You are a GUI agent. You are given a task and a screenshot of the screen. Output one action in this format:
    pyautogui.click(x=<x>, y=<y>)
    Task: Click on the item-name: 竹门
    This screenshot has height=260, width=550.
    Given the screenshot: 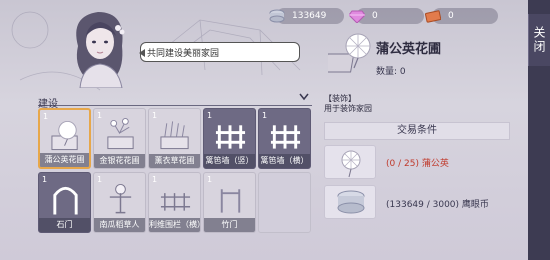 What is the action you would take?
    pyautogui.click(x=229, y=225)
    